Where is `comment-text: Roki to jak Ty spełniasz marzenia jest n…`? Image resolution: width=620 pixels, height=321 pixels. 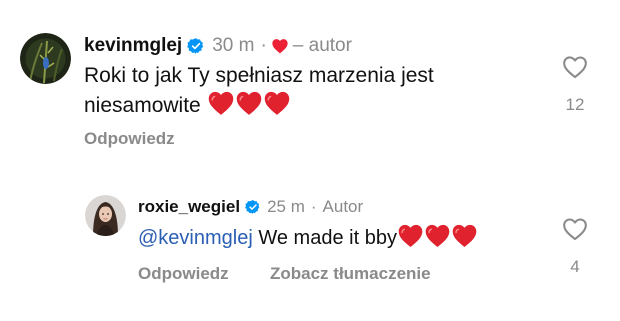 comment-text: Roki to jak Ty spełniasz marzenia jest n… is located at coordinates (294, 91).